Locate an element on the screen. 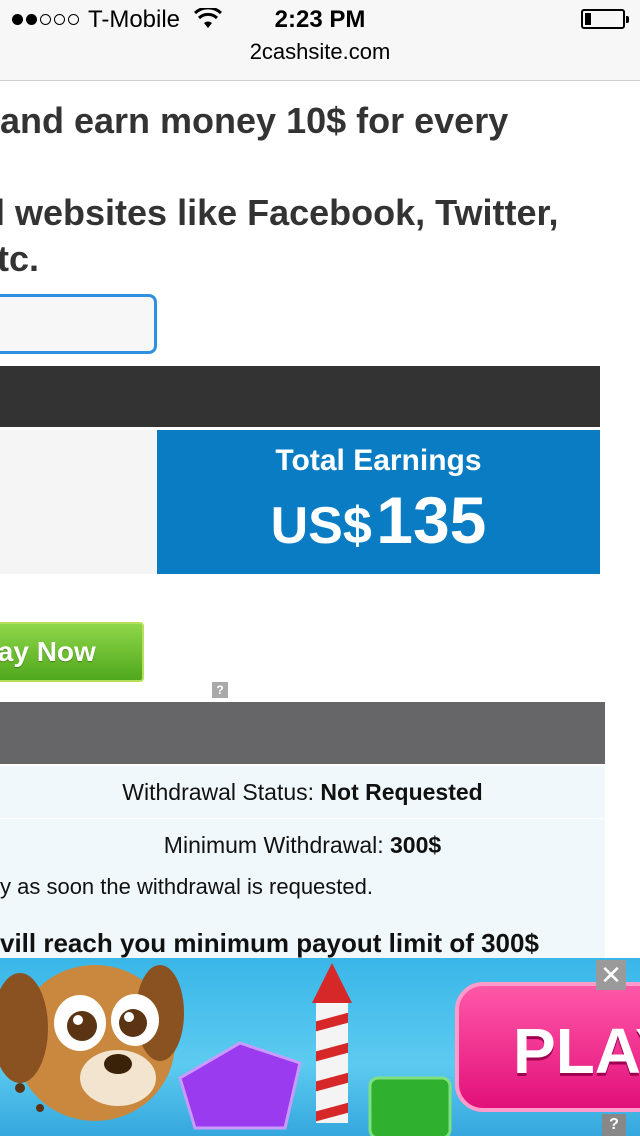 The height and width of the screenshot is (1136, 640). text-input-field is located at coordinates (78, 324).